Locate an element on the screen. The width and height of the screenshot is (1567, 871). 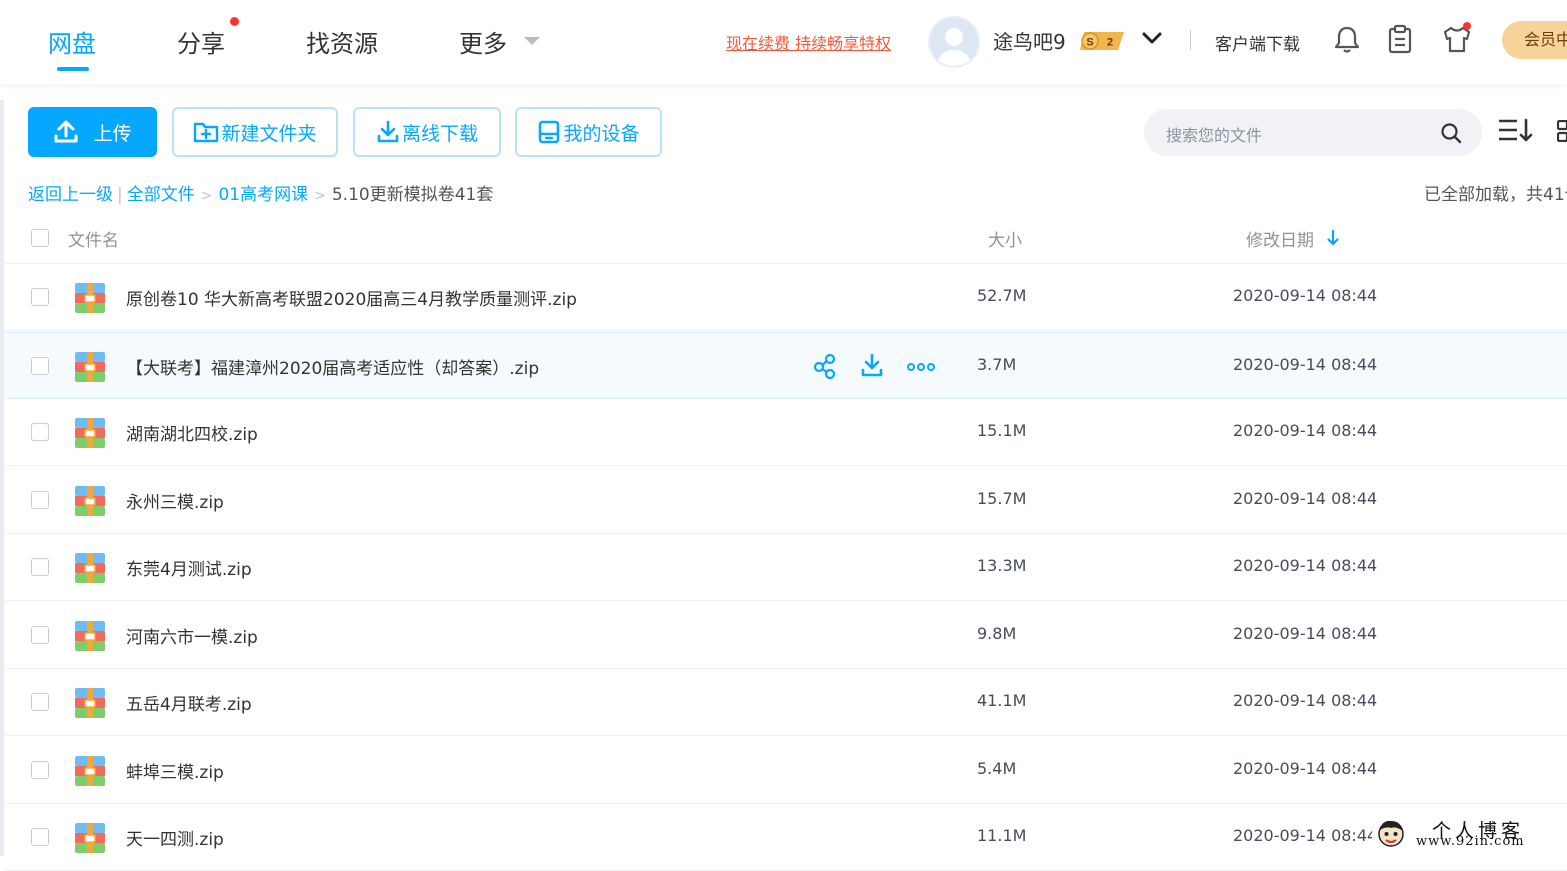
svg-text: S is located at coordinates (1089, 43).